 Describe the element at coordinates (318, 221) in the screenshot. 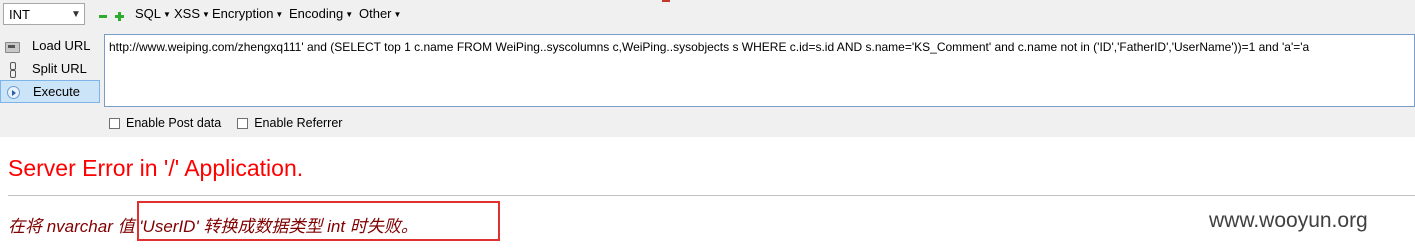

I see `highlight-box` at that location.